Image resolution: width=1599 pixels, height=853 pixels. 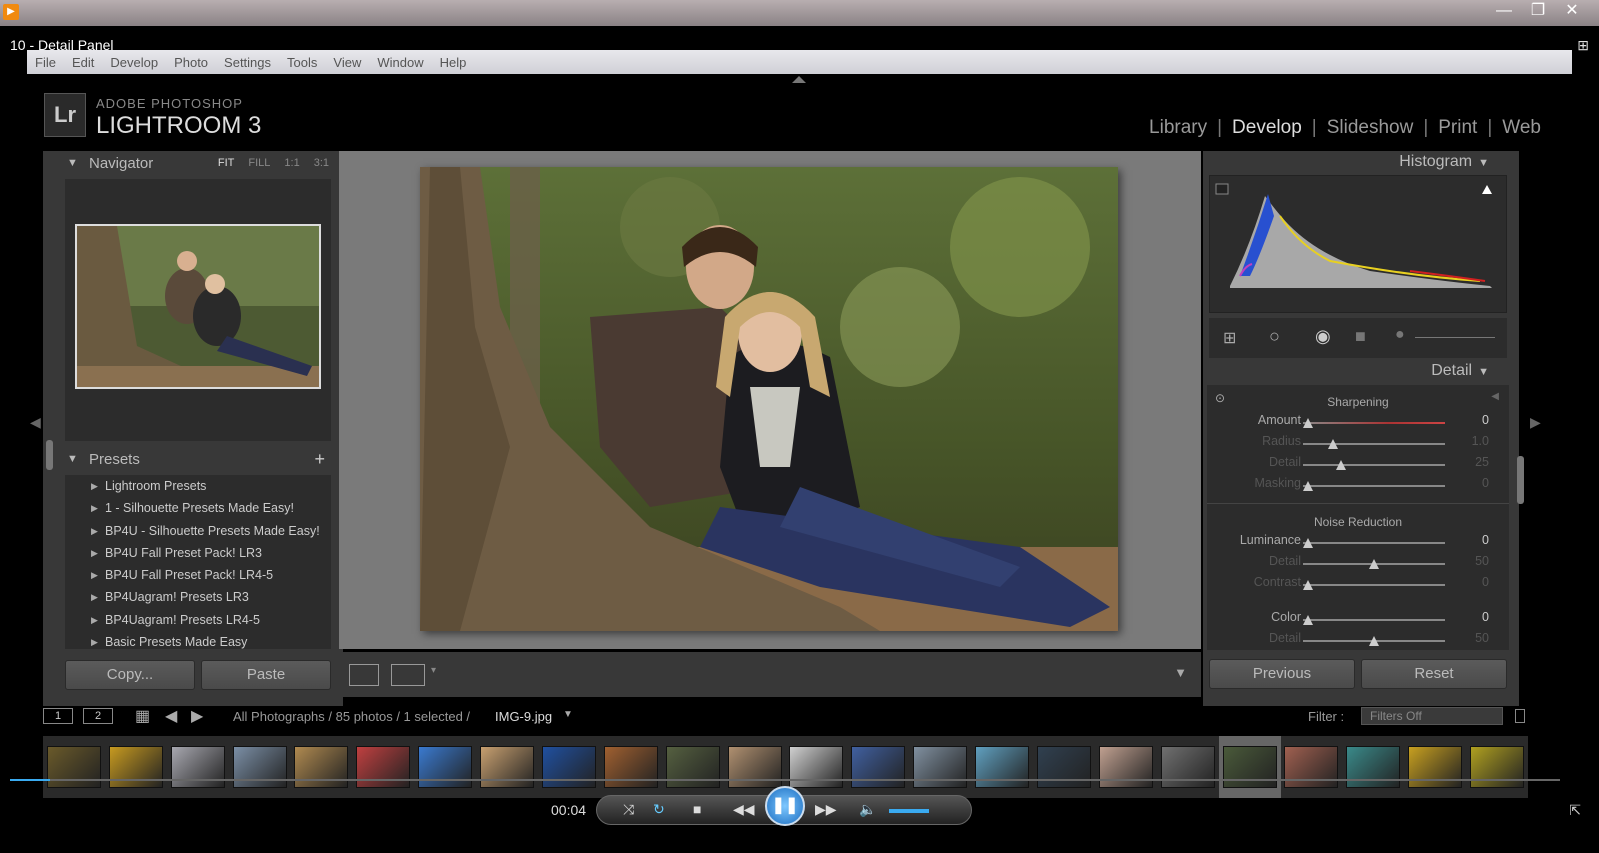 I want to click on menu-edit: Edit, so click(x=83, y=62).